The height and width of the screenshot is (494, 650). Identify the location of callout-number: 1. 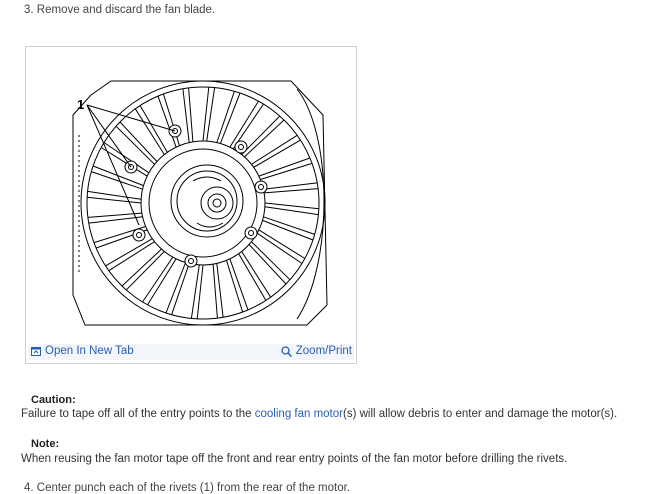
(80, 104).